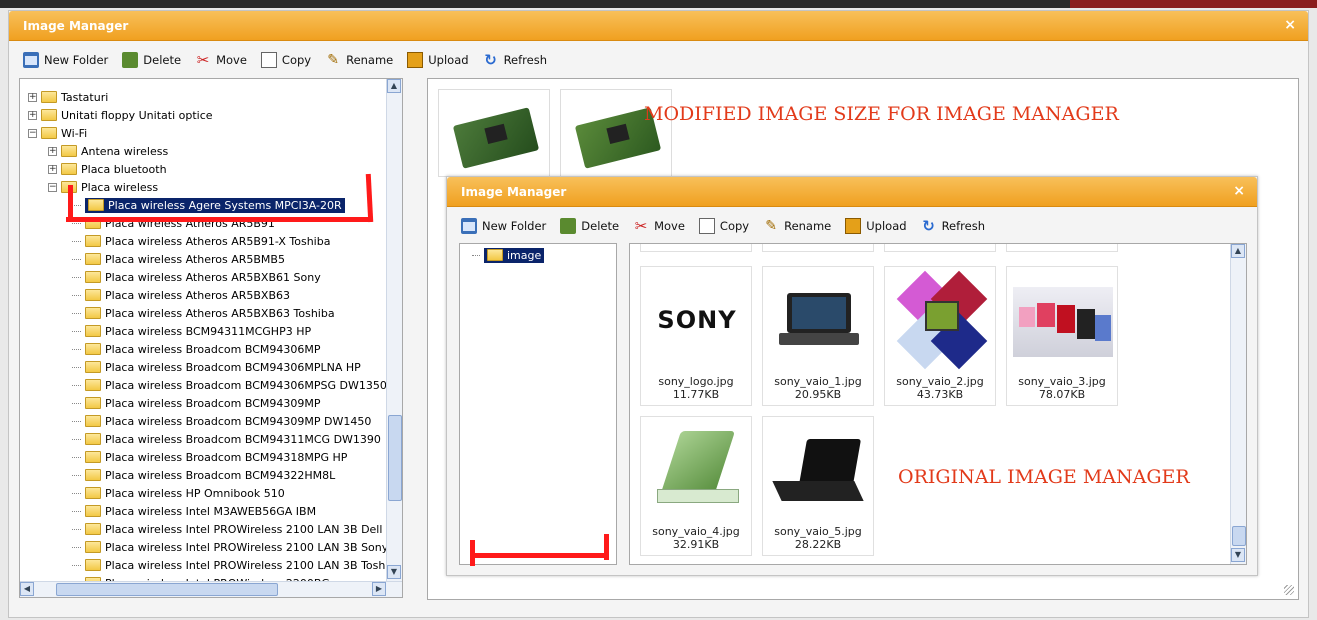 The width and height of the screenshot is (1317, 620). I want to click on tree-scroll-thumb, so click(395, 458).